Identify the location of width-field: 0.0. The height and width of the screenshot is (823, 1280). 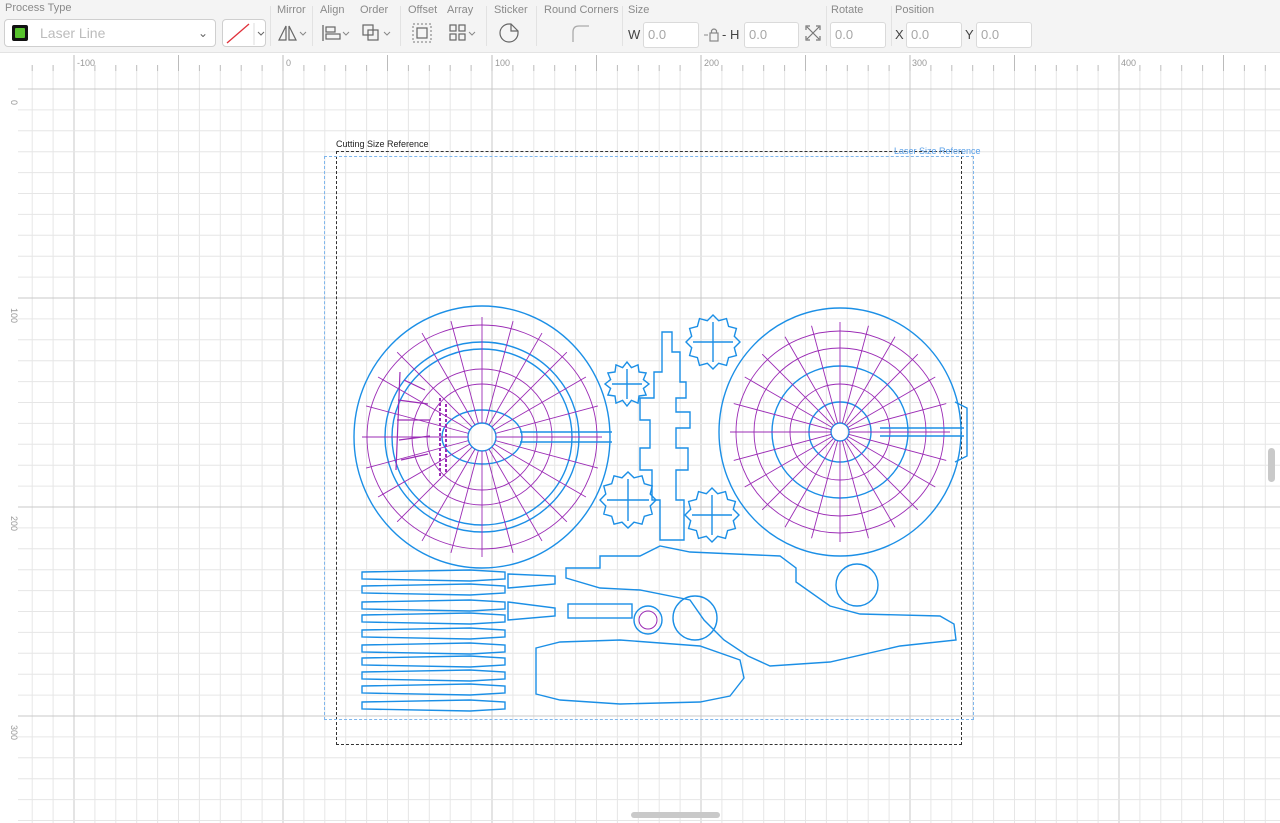
(671, 35).